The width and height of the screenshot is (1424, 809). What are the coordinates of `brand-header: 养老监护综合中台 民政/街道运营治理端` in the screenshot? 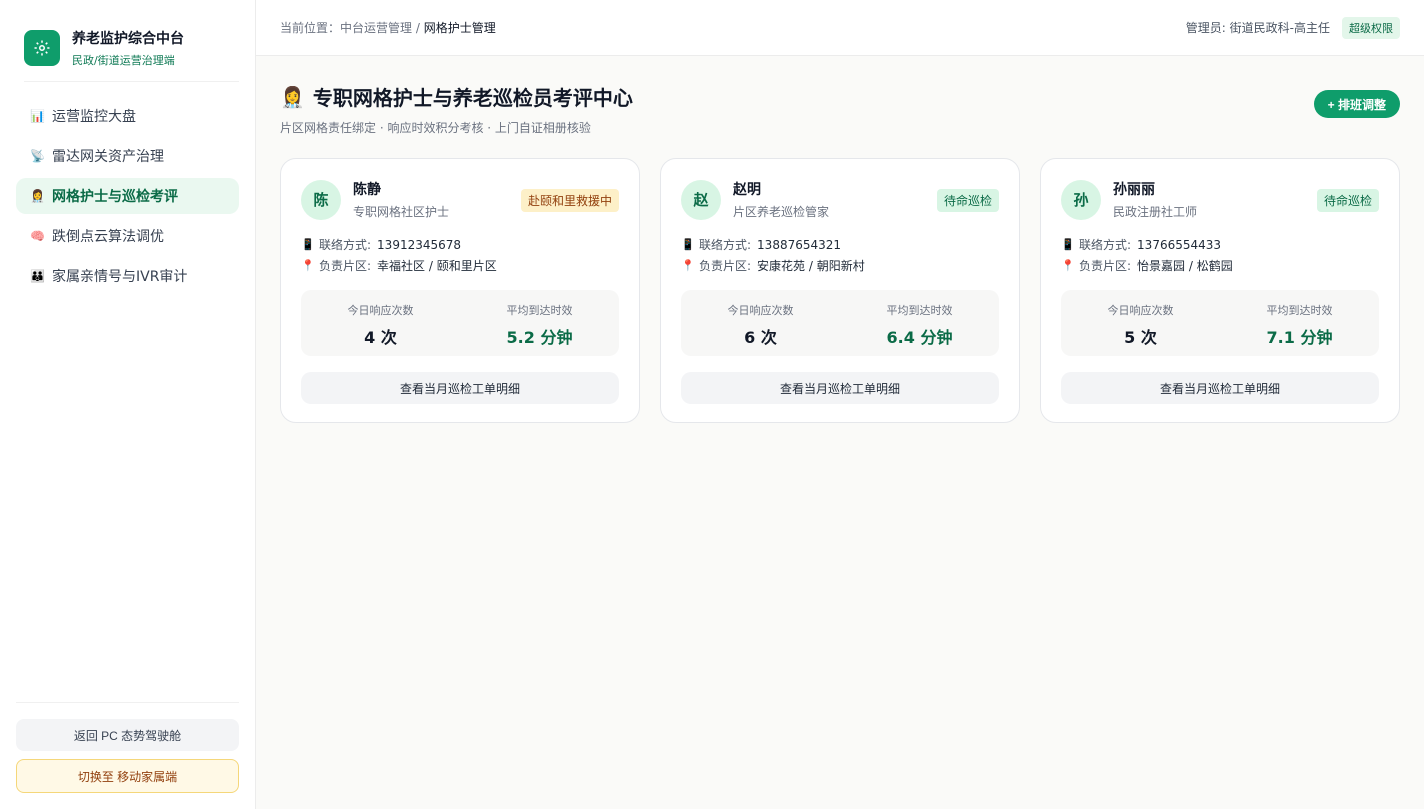 It's located at (131, 55).